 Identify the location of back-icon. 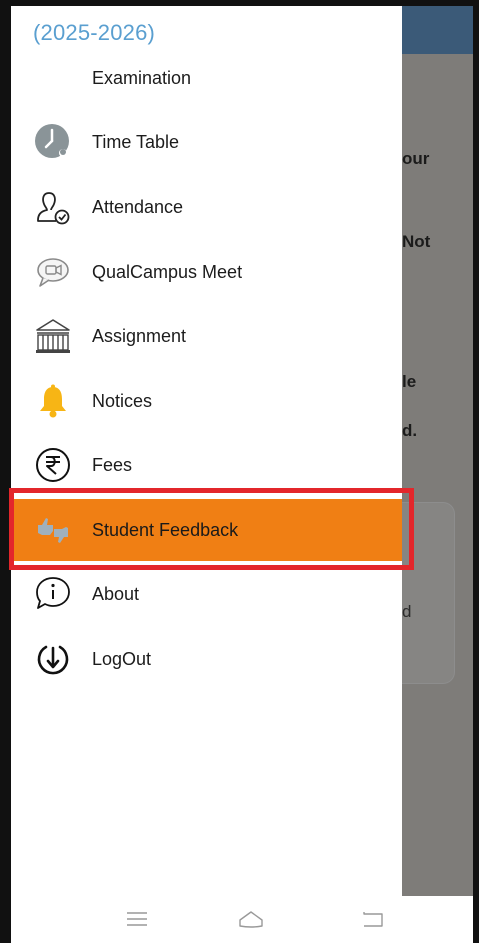
(373, 919).